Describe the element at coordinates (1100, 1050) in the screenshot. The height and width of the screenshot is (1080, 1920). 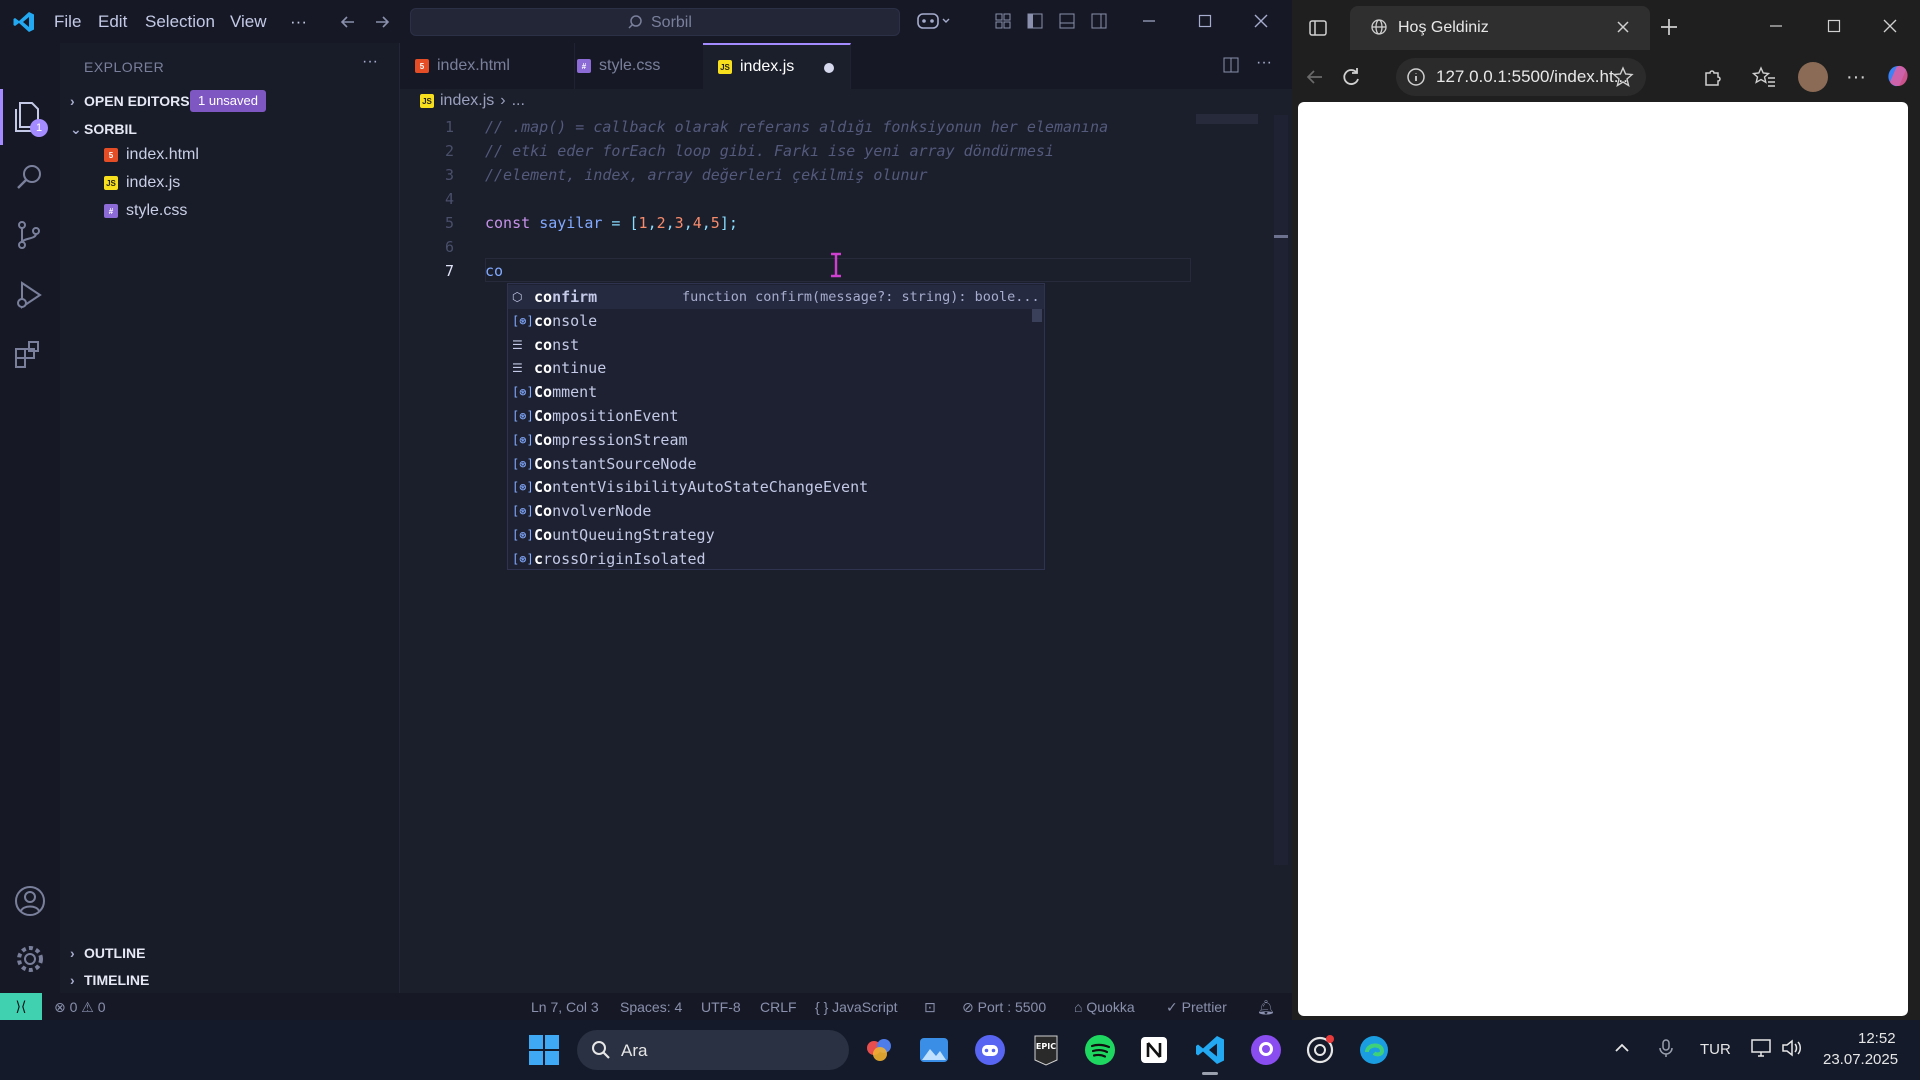
I see `spotify-icon` at that location.